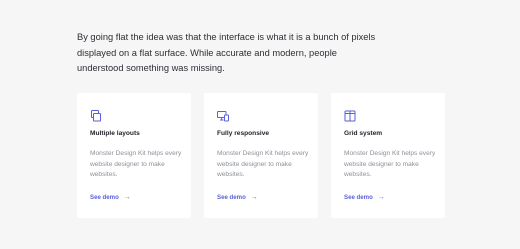 The height and width of the screenshot is (249, 520). I want to click on grid-layout-icon, so click(350, 116).